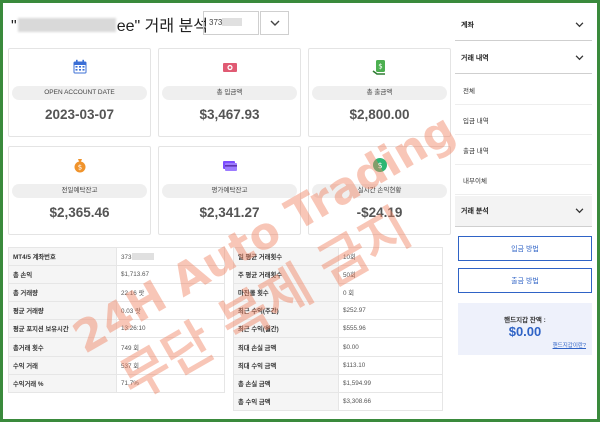 Image resolution: width=600 pixels, height=422 pixels. Describe the element at coordinates (390, 401) in the screenshot. I see `table-value: $3,308.66` at that location.